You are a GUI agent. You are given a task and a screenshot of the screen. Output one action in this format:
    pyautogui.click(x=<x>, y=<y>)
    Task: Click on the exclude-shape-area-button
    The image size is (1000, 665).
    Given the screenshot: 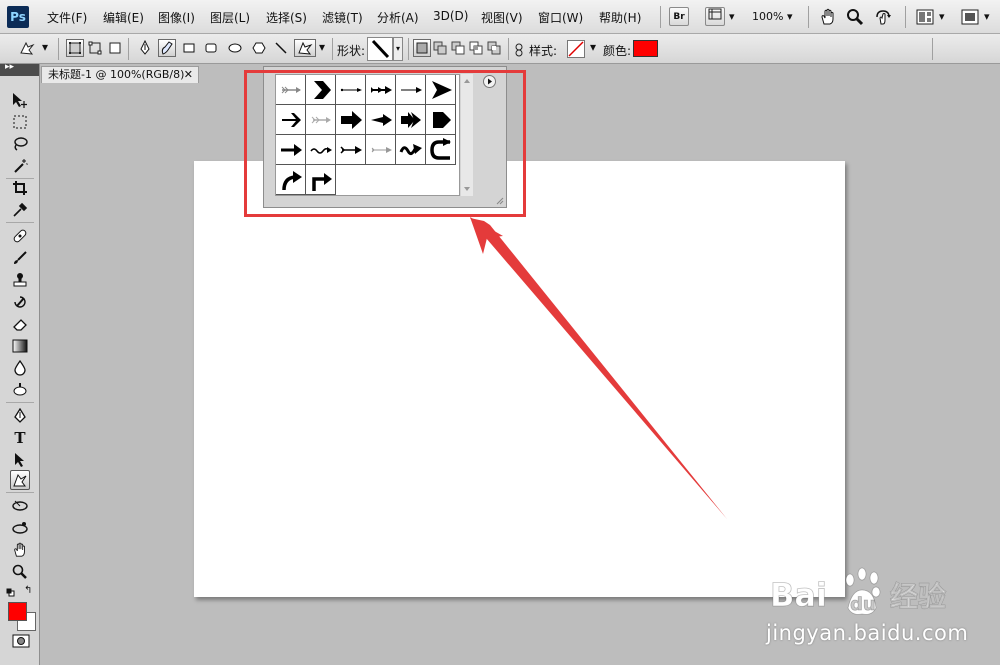 What is the action you would take?
    pyautogui.click(x=494, y=48)
    